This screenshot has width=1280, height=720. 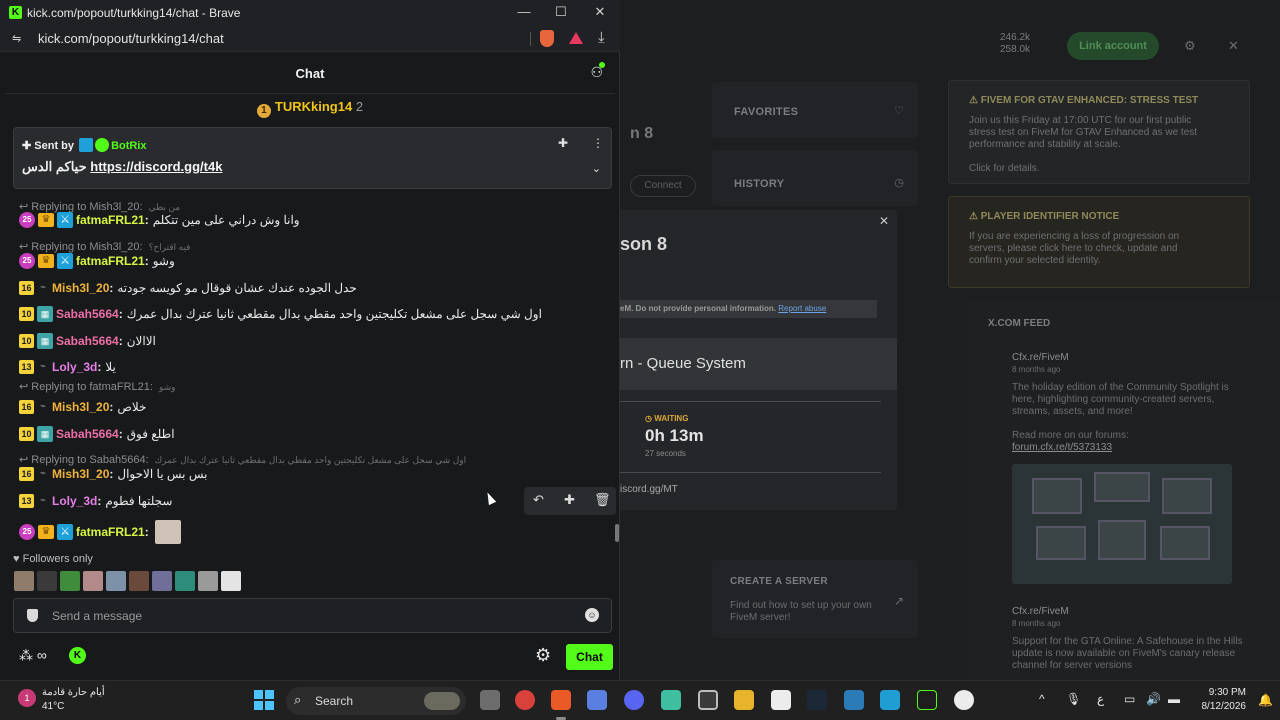 I want to click on chrome-icon, so click(x=525, y=700).